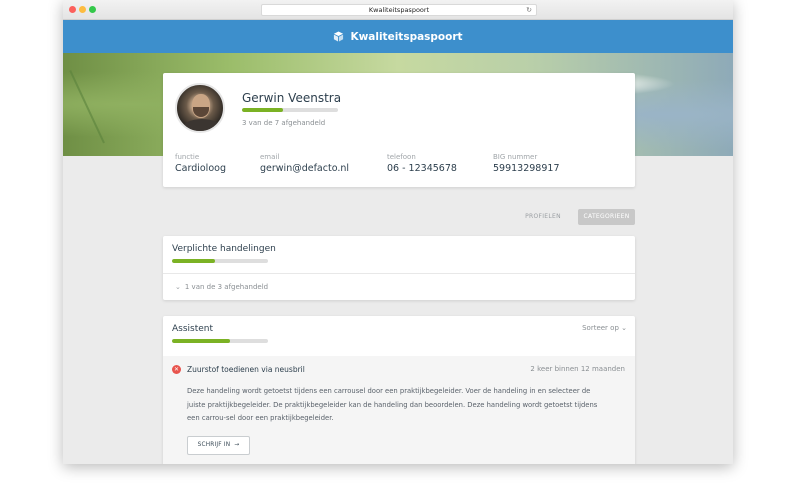 The image size is (800, 494). What do you see at coordinates (200, 108) in the screenshot?
I see `avatar` at bounding box center [200, 108].